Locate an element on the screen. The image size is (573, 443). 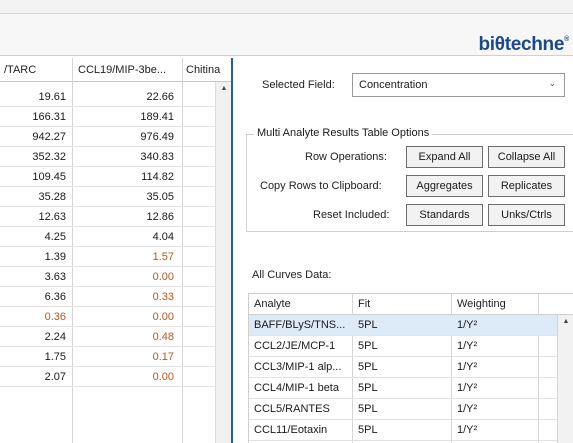
brand-bar: biθtechne® is located at coordinates (286, 35).